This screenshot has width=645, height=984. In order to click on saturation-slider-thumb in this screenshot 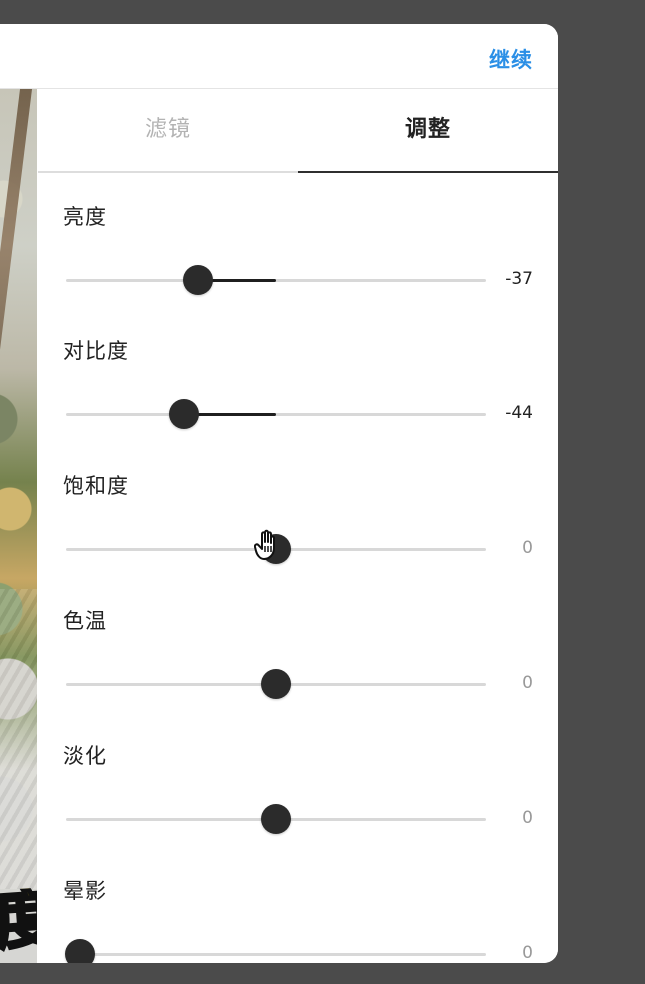, I will do `click(272, 546)`.